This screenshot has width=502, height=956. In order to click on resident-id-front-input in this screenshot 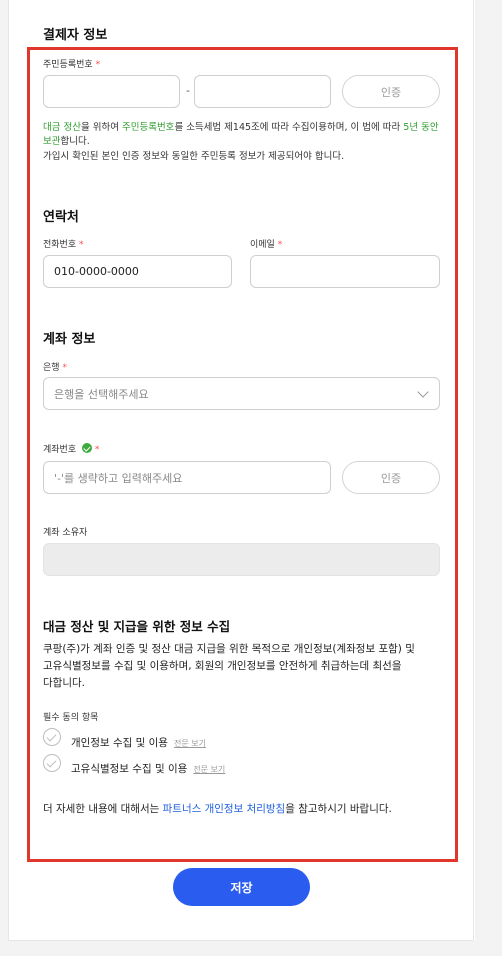, I will do `click(111, 91)`.